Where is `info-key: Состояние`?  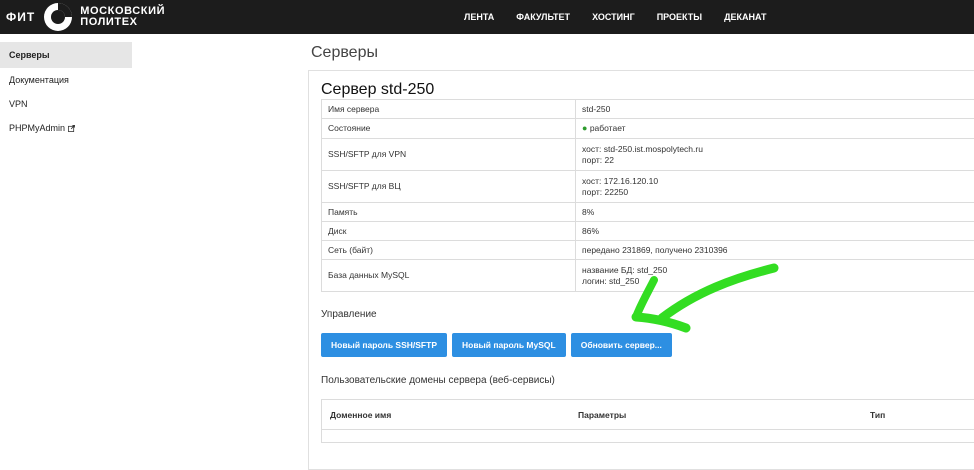
info-key: Состояние is located at coordinates (449, 129).